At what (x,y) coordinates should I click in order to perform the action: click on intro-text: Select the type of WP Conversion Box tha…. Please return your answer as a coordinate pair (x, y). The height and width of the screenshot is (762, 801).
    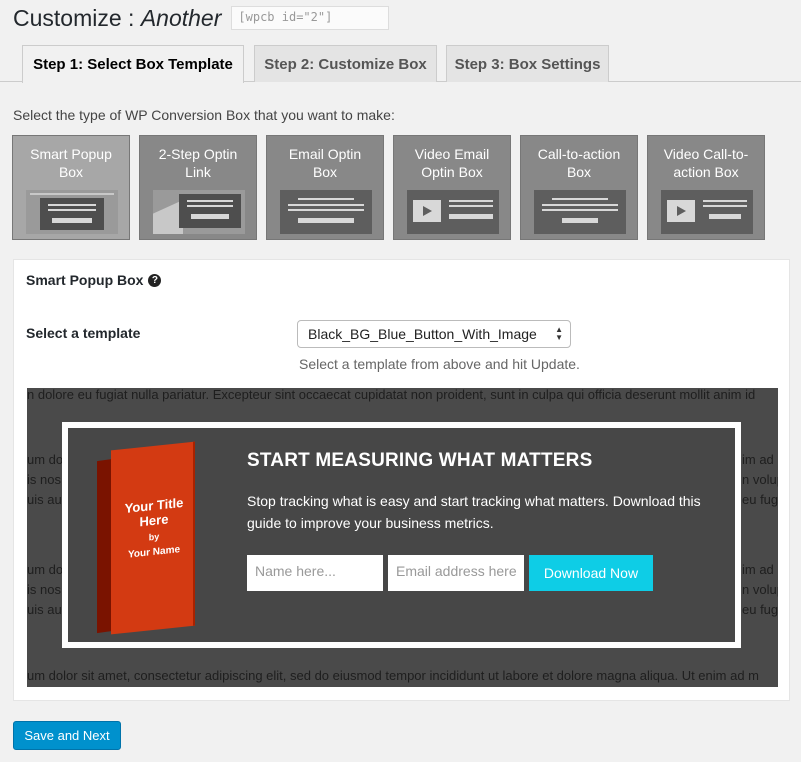
    Looking at the image, I should click on (204, 115).